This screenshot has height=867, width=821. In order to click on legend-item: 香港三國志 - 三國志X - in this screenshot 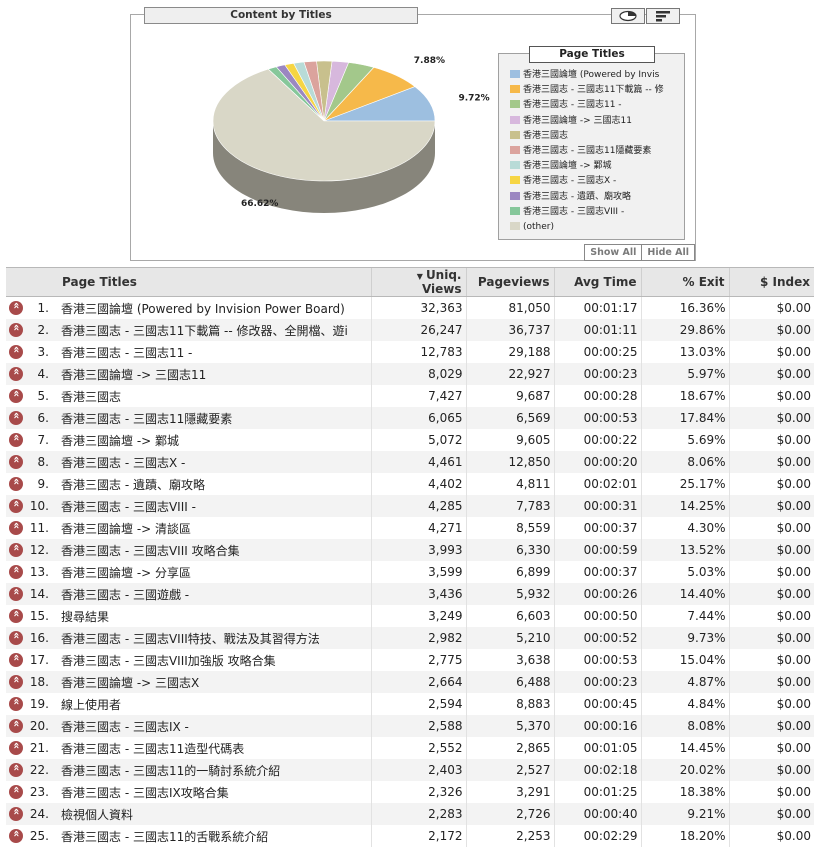, I will do `click(595, 181)`.